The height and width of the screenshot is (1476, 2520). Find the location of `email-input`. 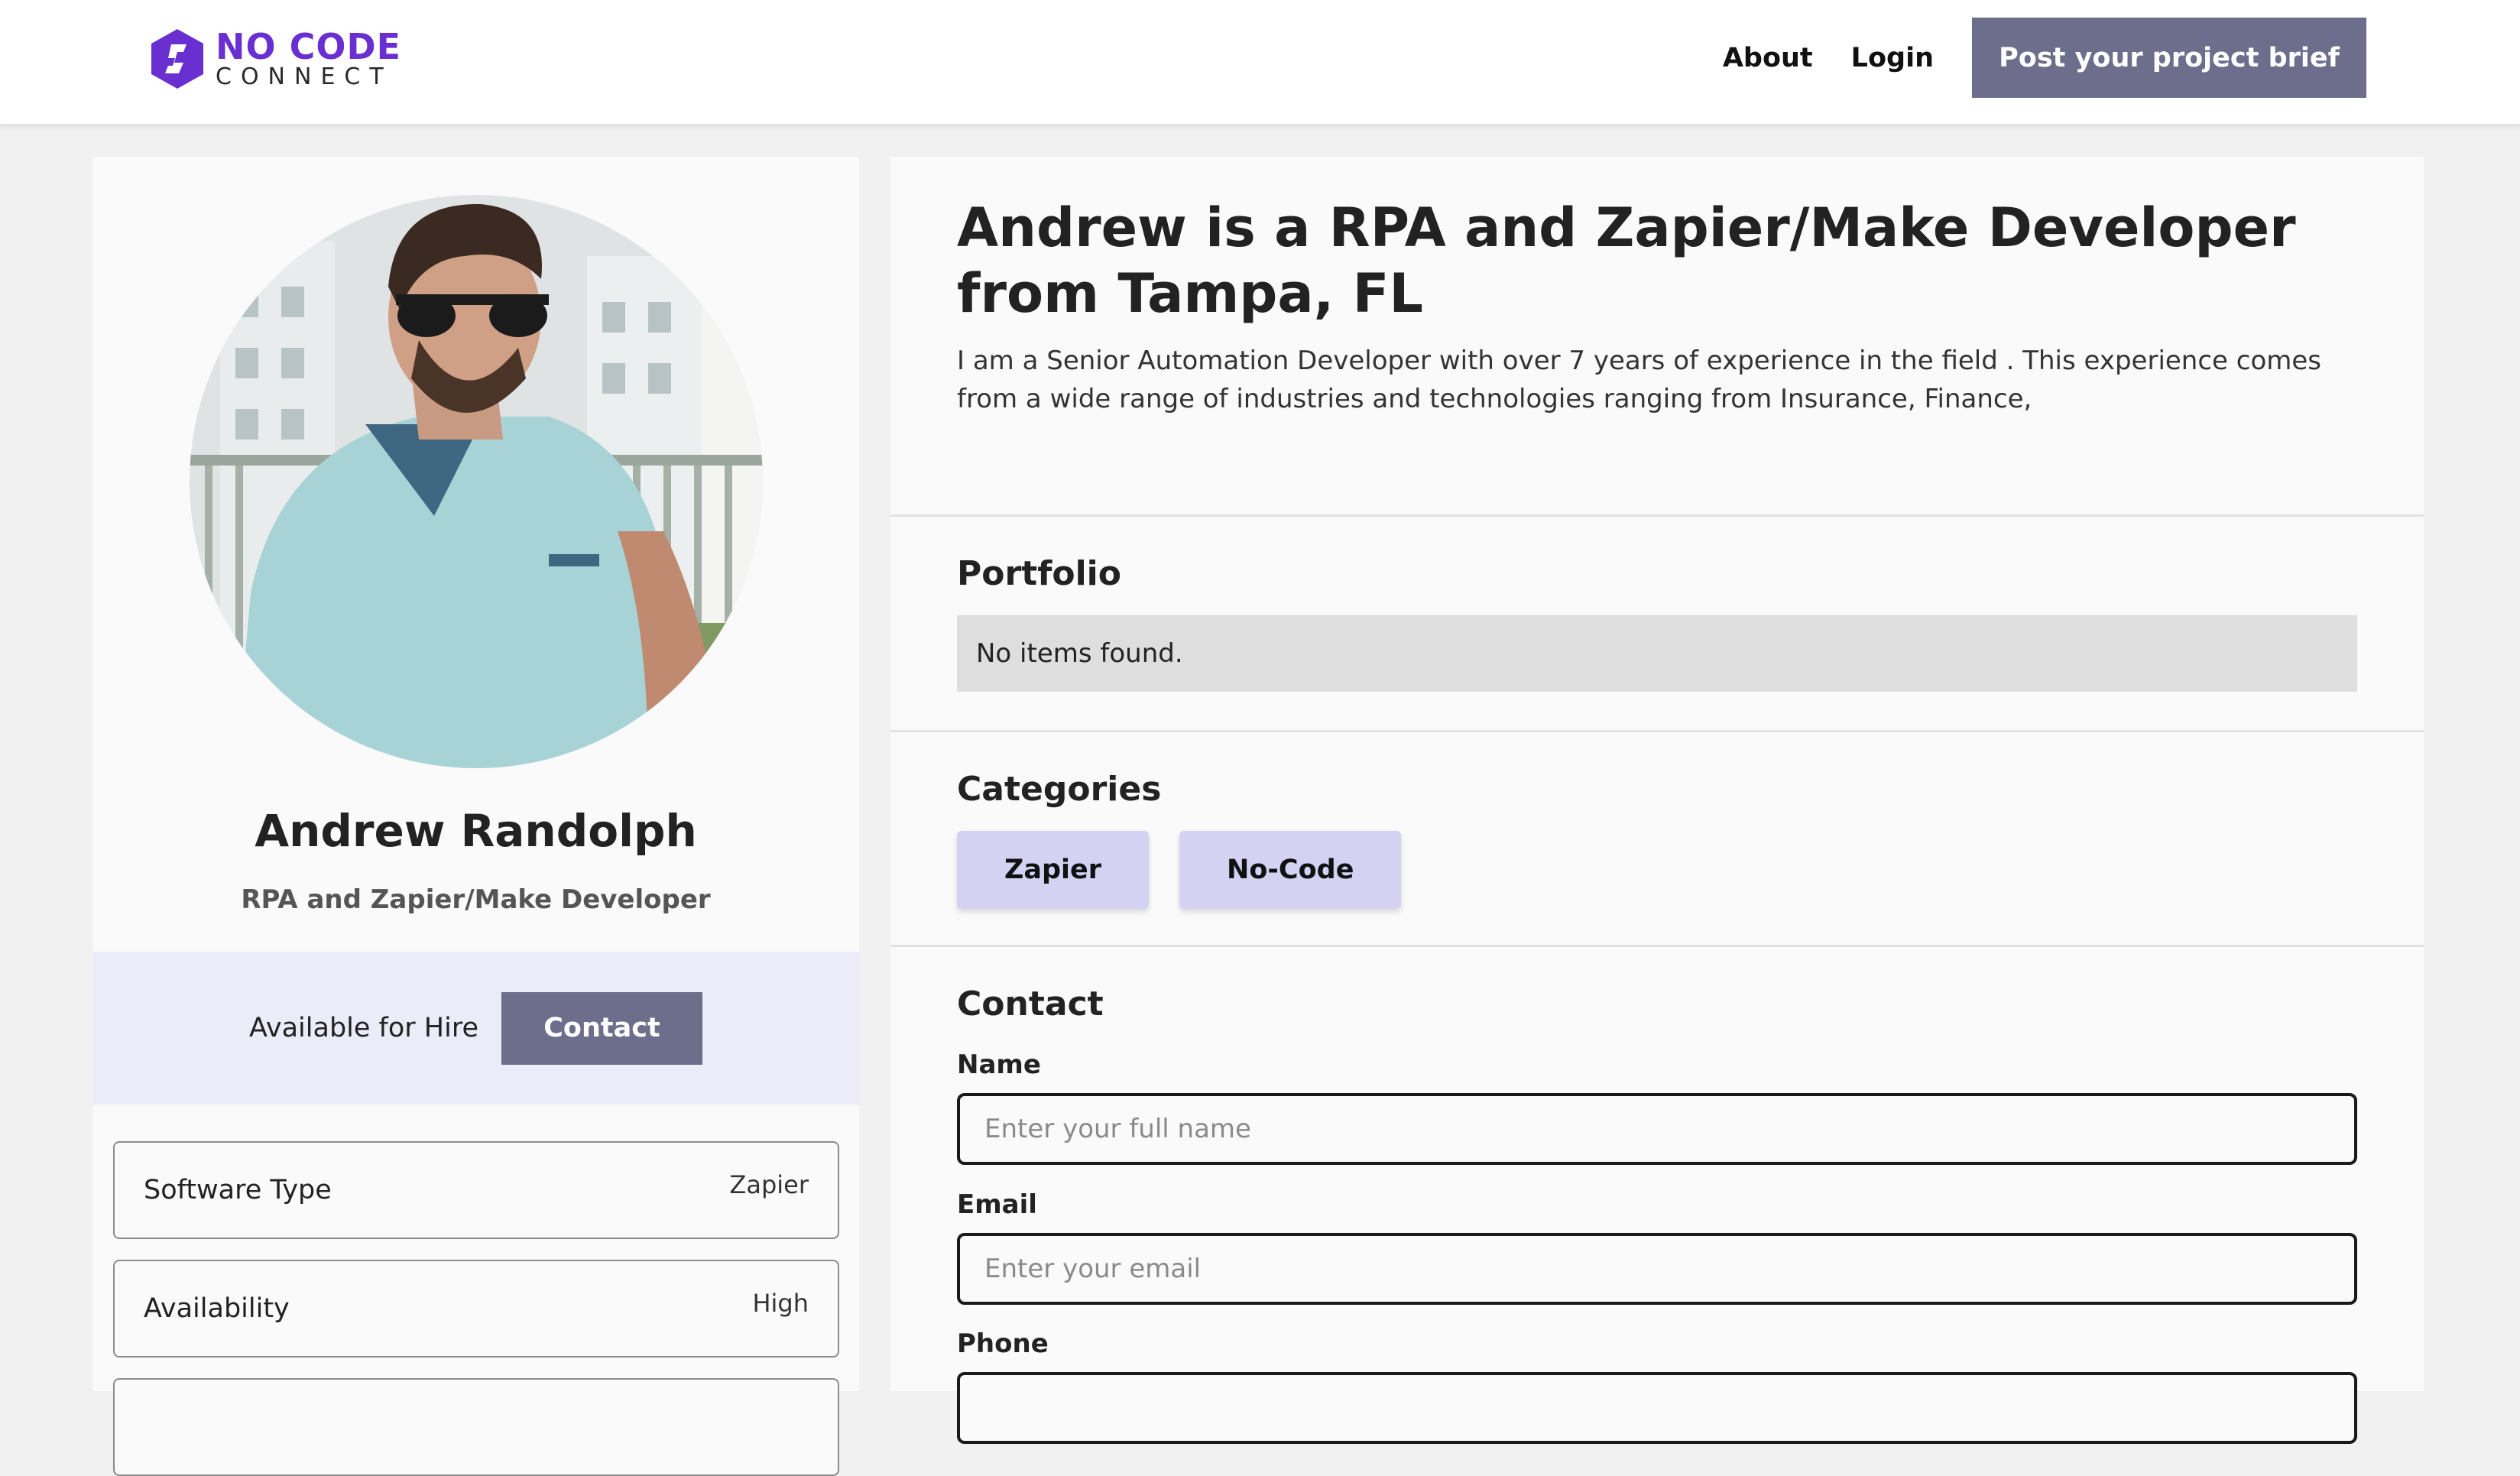

email-input is located at coordinates (1657, 1269).